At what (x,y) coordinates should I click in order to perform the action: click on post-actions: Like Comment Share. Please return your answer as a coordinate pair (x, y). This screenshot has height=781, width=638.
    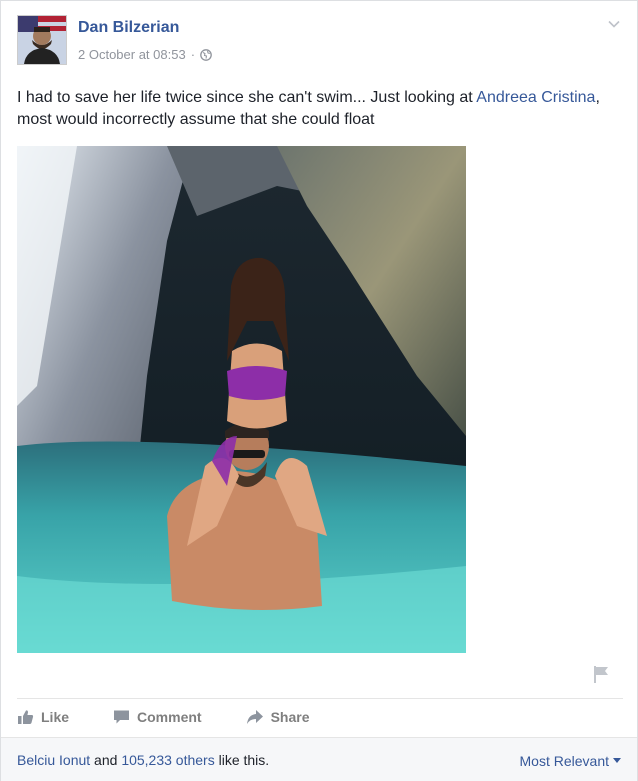
    Looking at the image, I should click on (185, 717).